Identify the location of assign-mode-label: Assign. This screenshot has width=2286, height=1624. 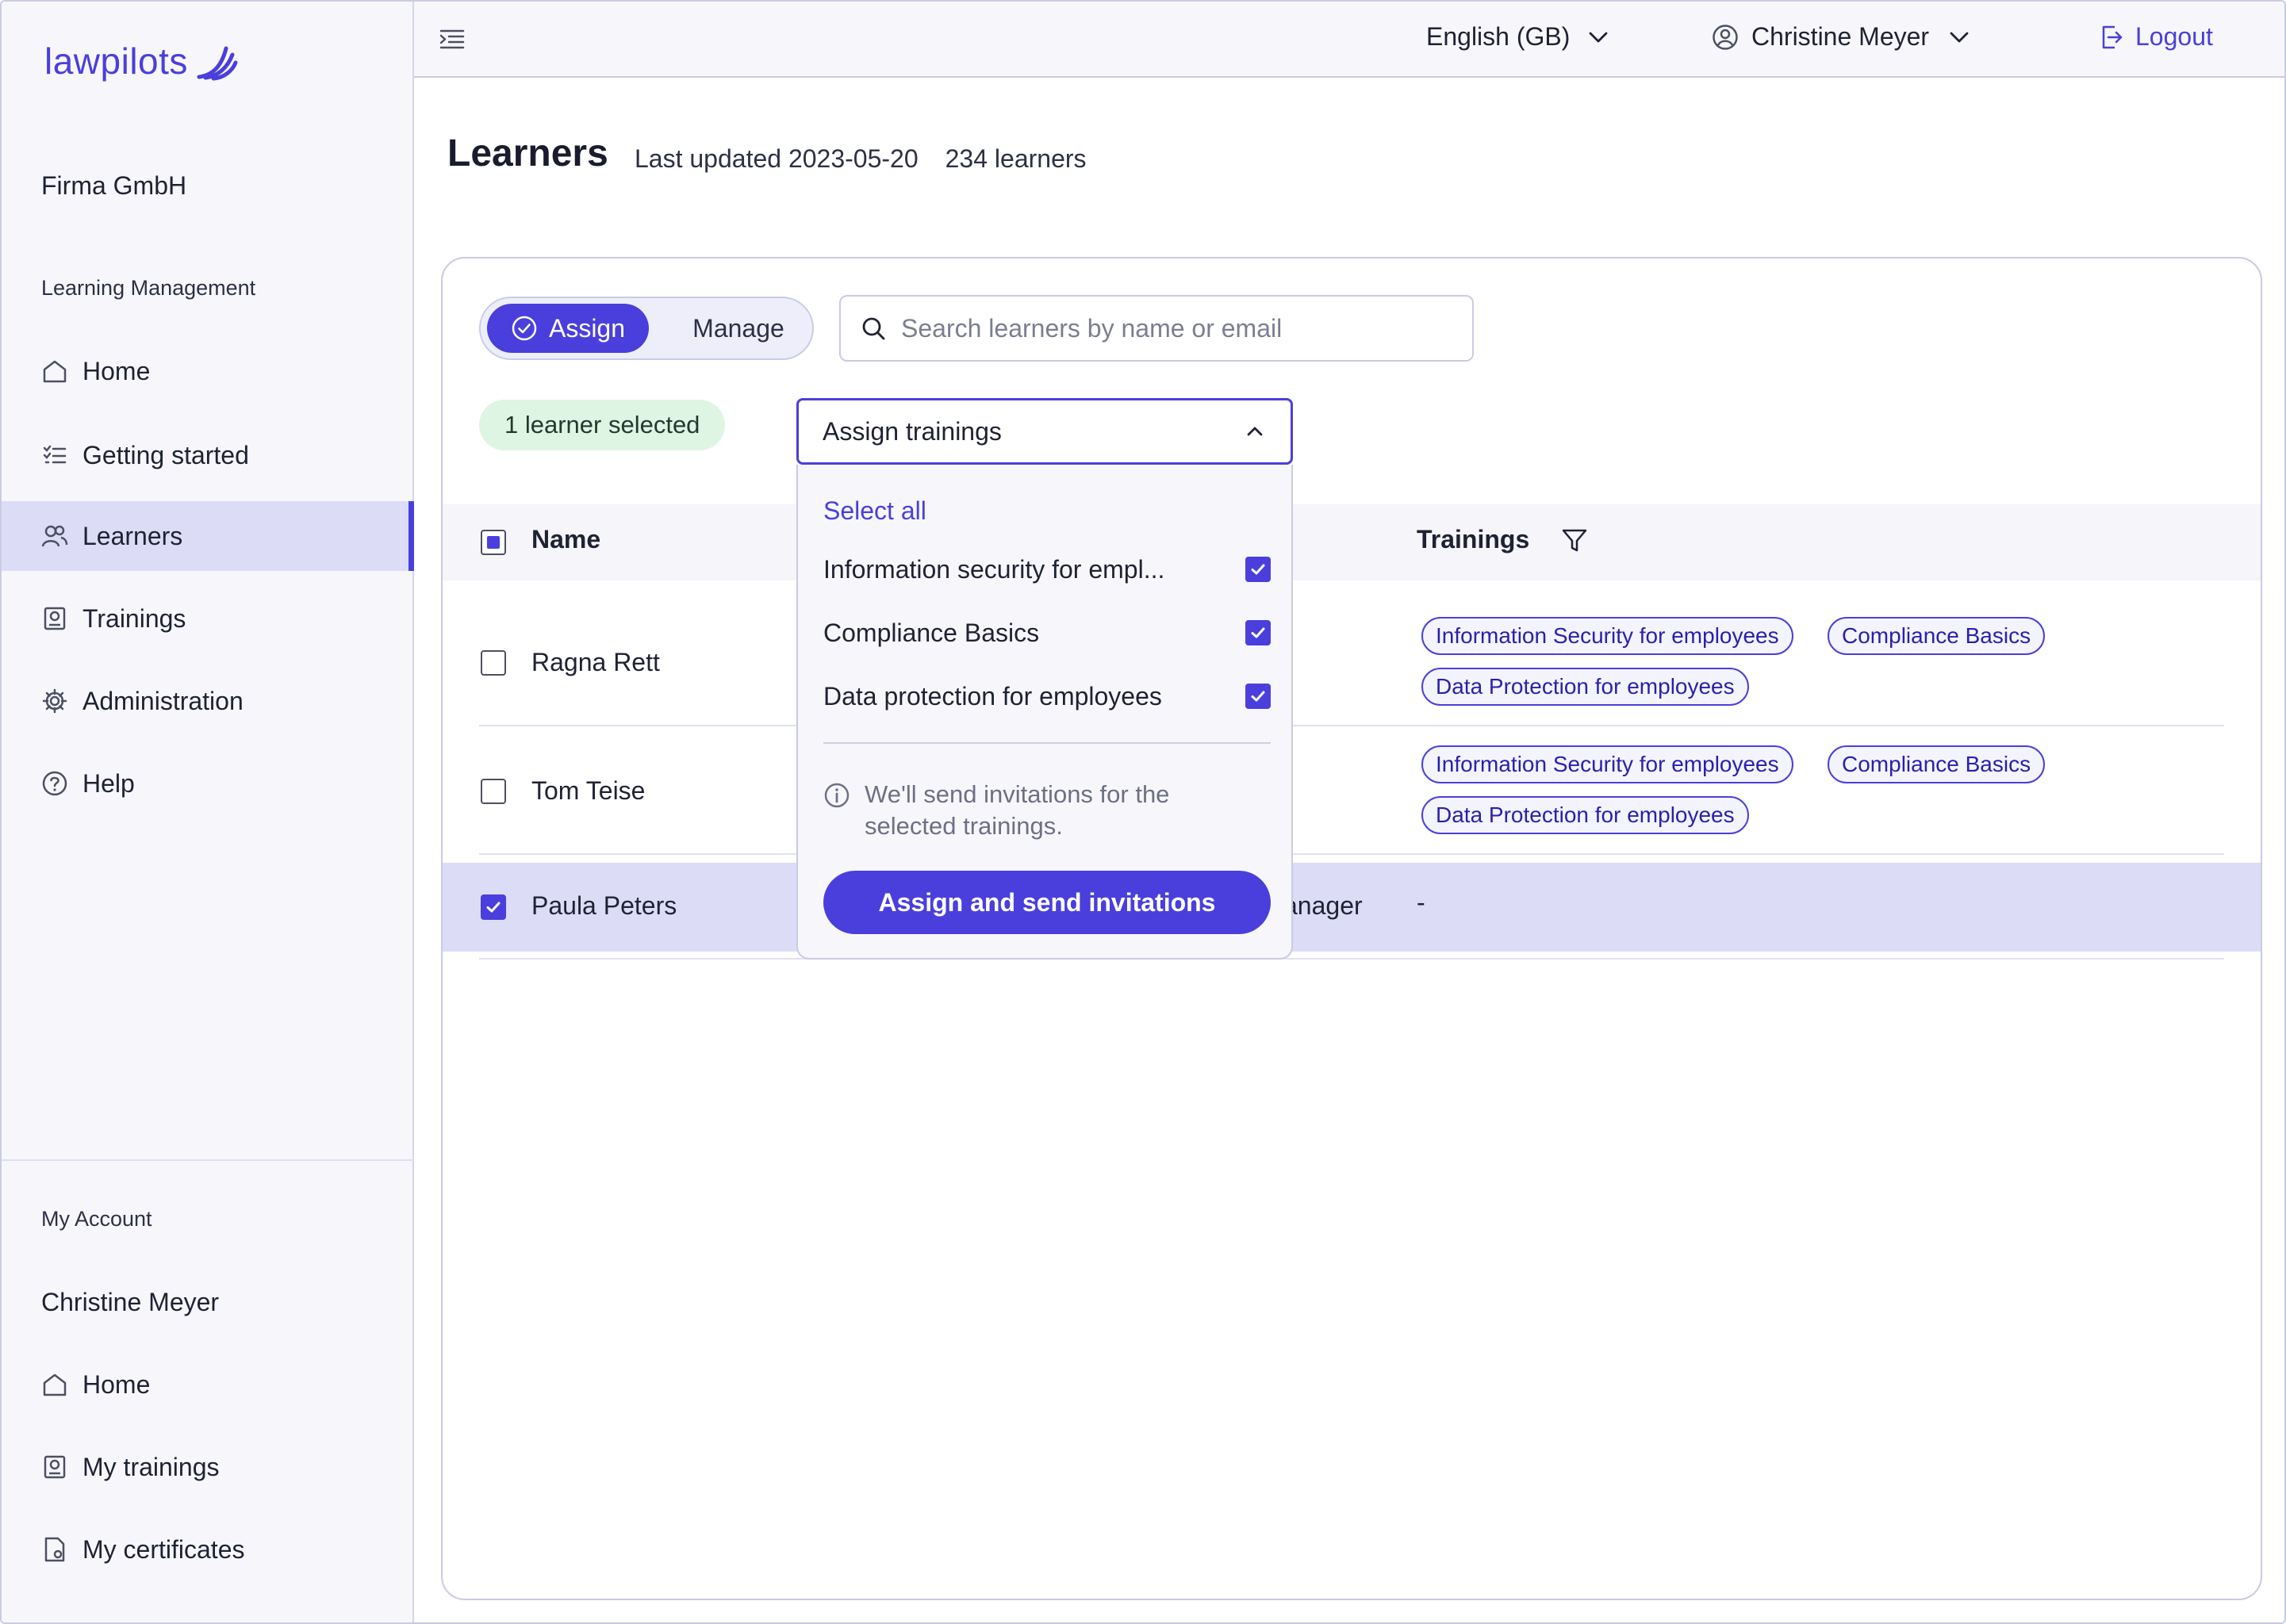
(587, 328).